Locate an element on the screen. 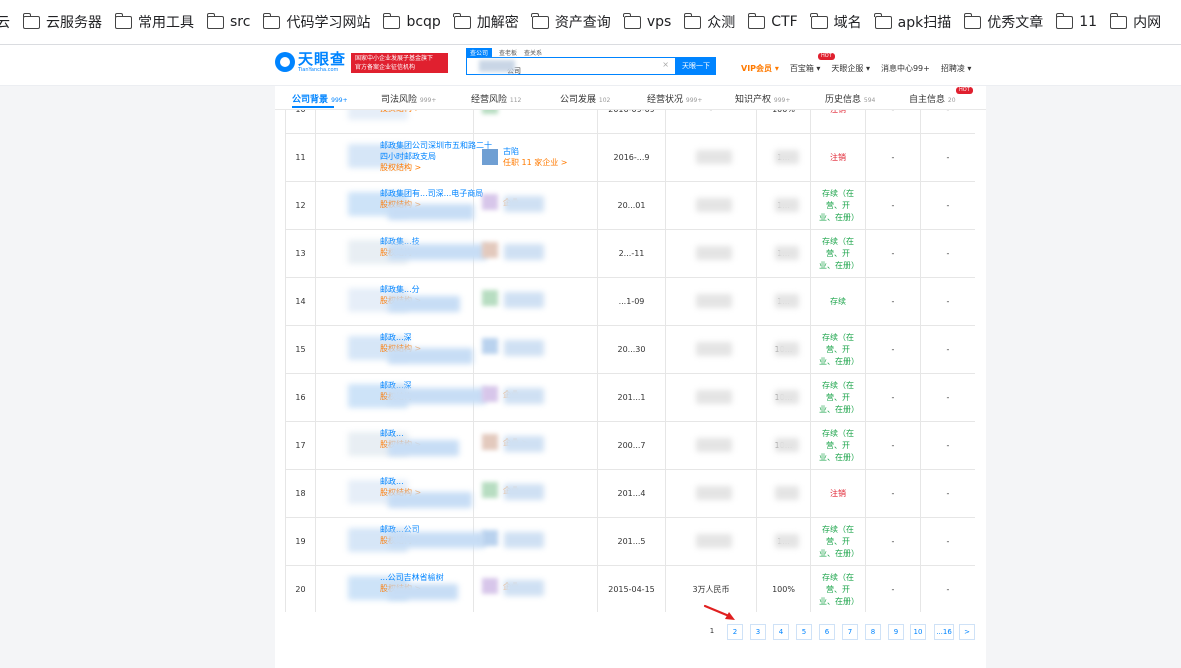 Image resolution: width=1181 pixels, height=668 pixels. row-index: 19 is located at coordinates (300, 541).